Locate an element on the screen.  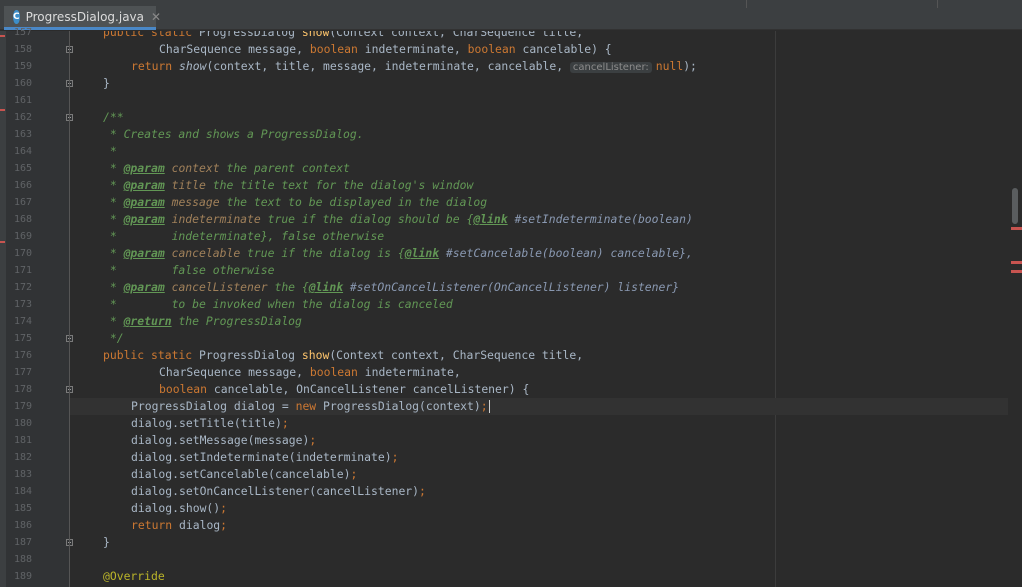
code-line-187: } is located at coordinates (106, 542).